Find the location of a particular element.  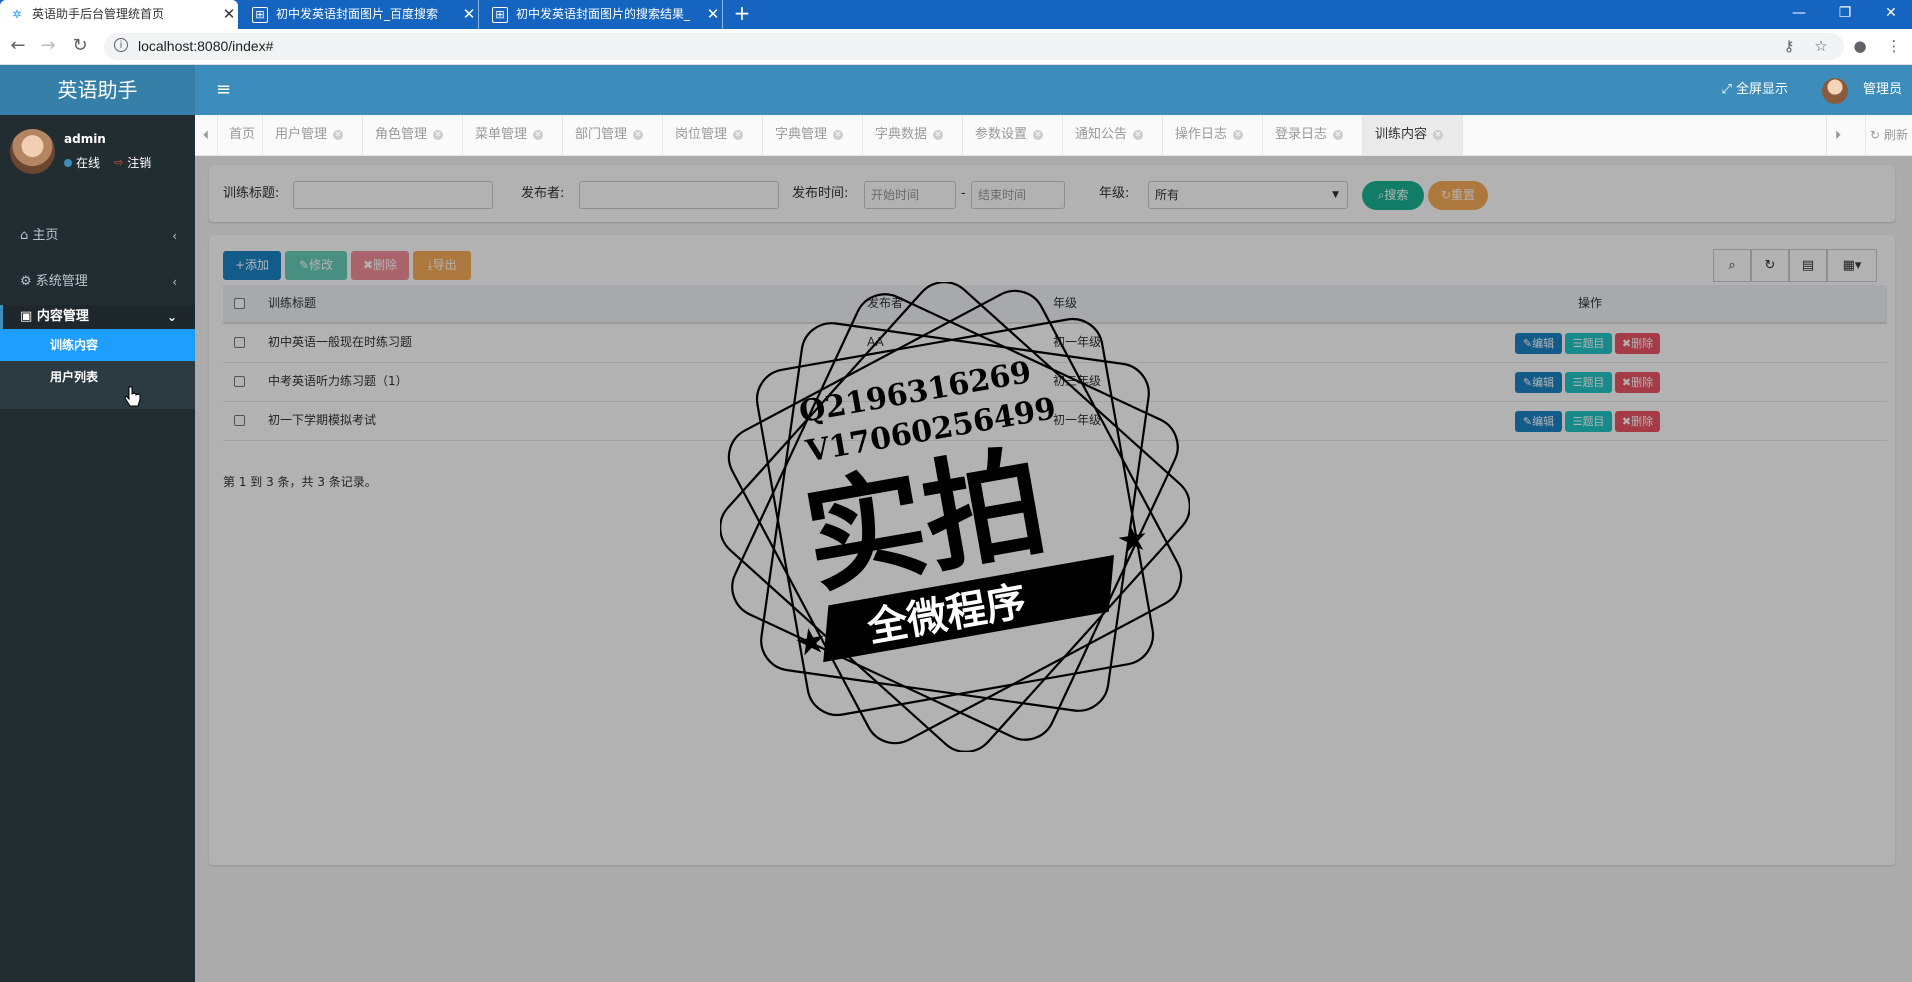

row-grade: 初一年级 is located at coordinates (1077, 342).